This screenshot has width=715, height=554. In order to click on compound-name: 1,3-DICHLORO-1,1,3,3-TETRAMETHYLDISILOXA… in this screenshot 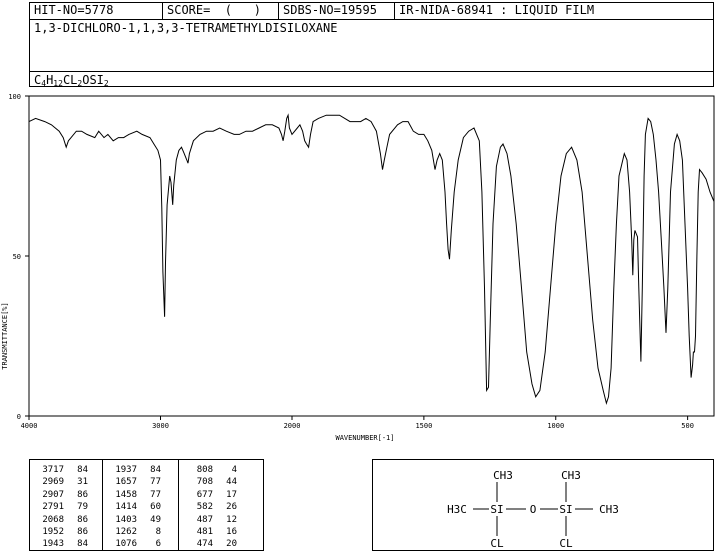, I will do `click(186, 28)`.